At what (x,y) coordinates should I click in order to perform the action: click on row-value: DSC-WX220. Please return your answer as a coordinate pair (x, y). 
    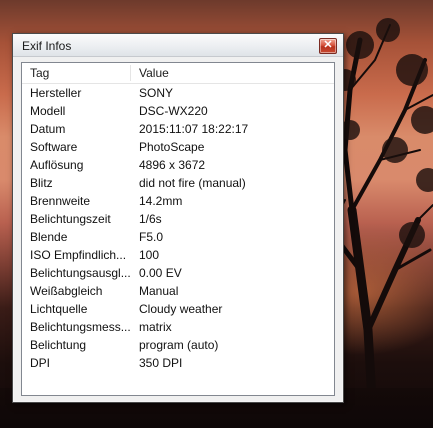
    Looking at the image, I should click on (173, 111).